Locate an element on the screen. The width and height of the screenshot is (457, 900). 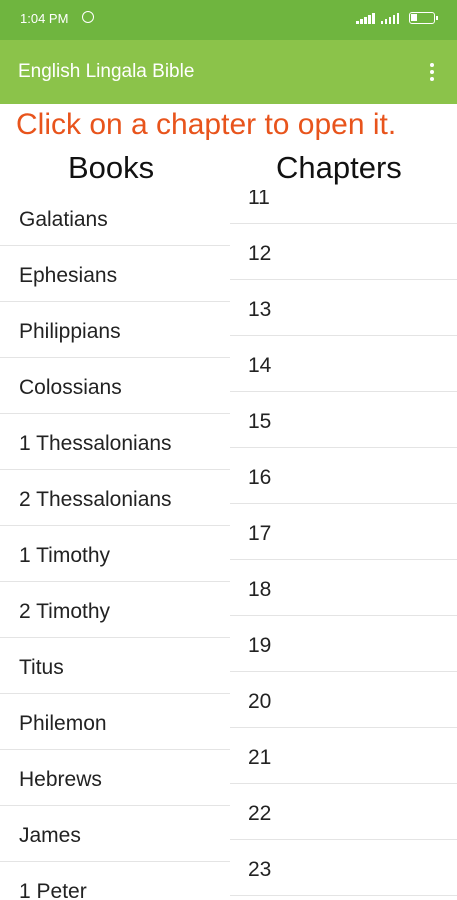
chapter-item: 12 is located at coordinates (343, 252).